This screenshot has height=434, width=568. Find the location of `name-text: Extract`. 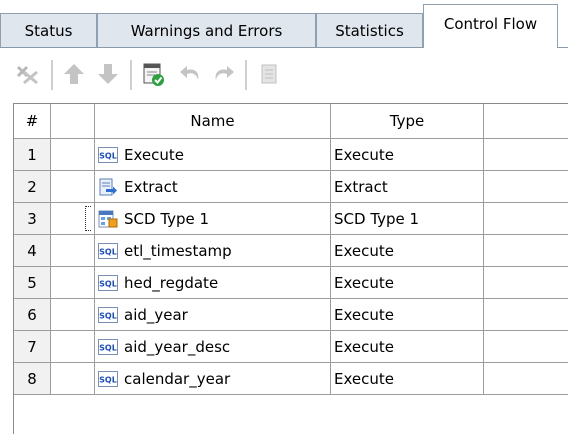

name-text: Extract is located at coordinates (151, 186).